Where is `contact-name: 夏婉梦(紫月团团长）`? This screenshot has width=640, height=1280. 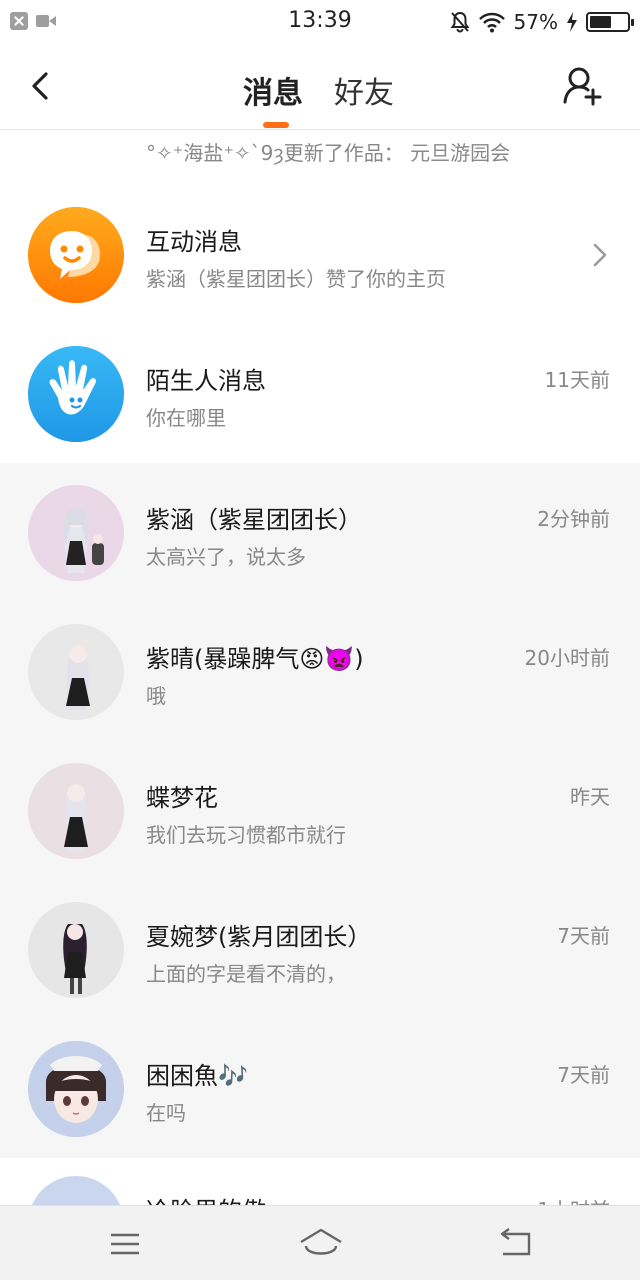
contact-name: 夏婉梦(紫月团团长） is located at coordinates (259, 937).